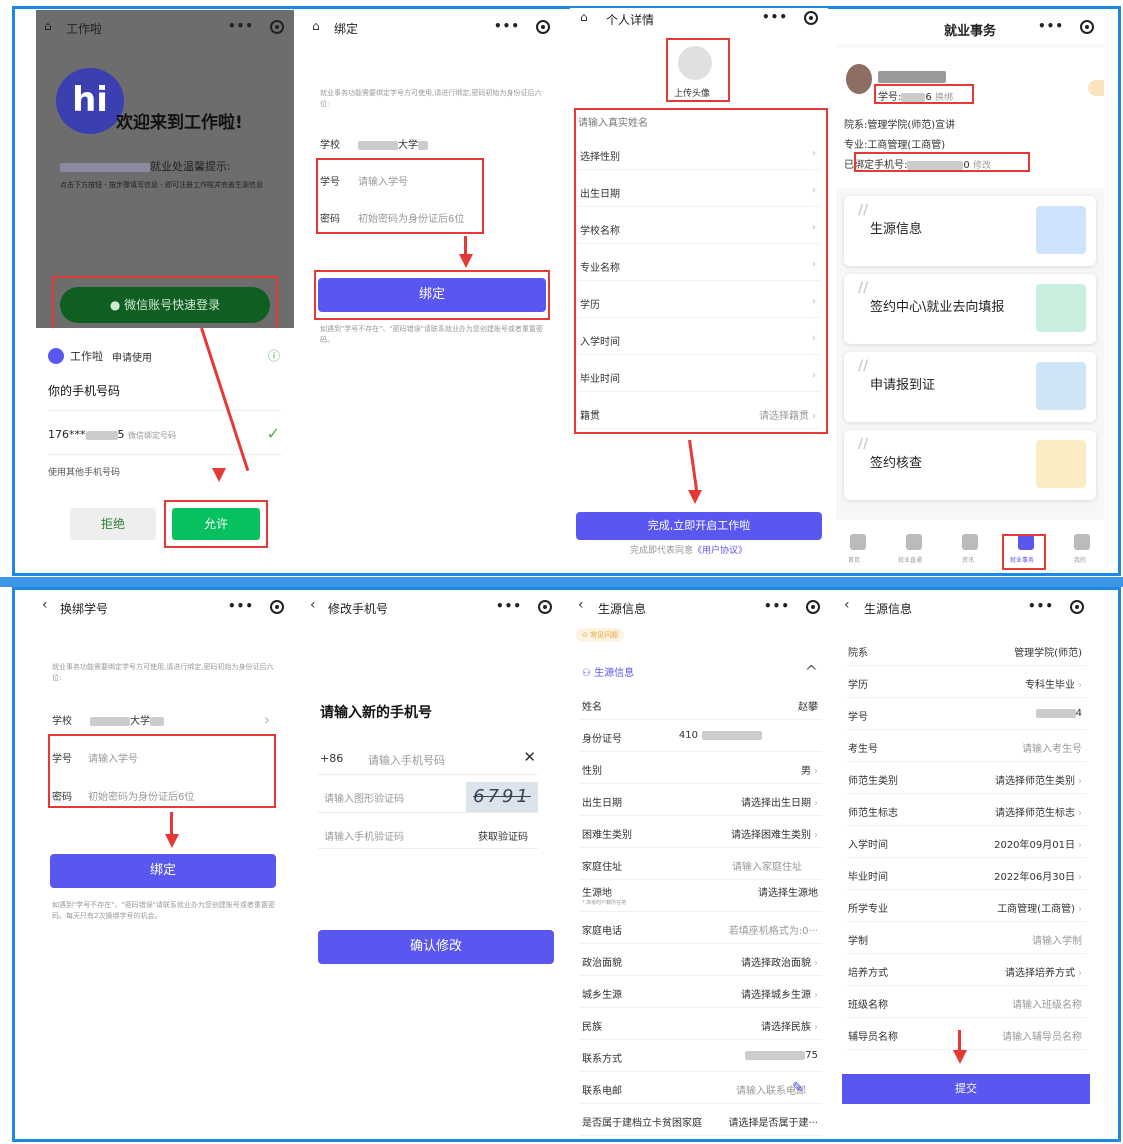  I want to click on header: ‹ 换绑学号 •••, so click(165, 607).